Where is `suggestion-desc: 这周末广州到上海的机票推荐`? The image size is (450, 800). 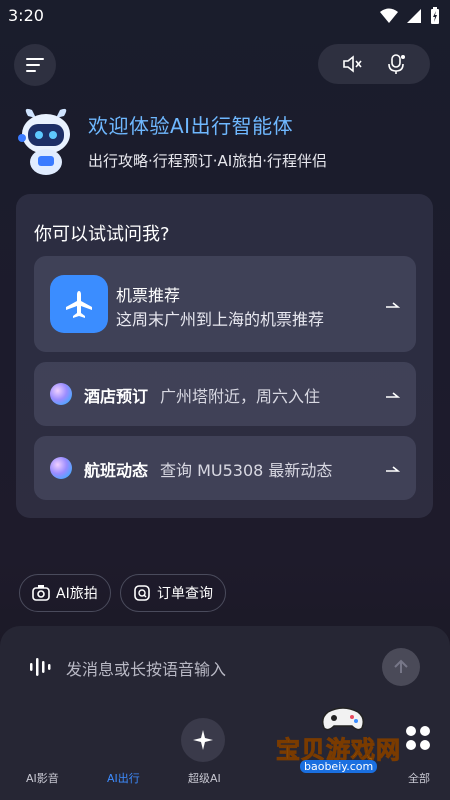 suggestion-desc: 这周末广州到上海的机票推荐 is located at coordinates (220, 319).